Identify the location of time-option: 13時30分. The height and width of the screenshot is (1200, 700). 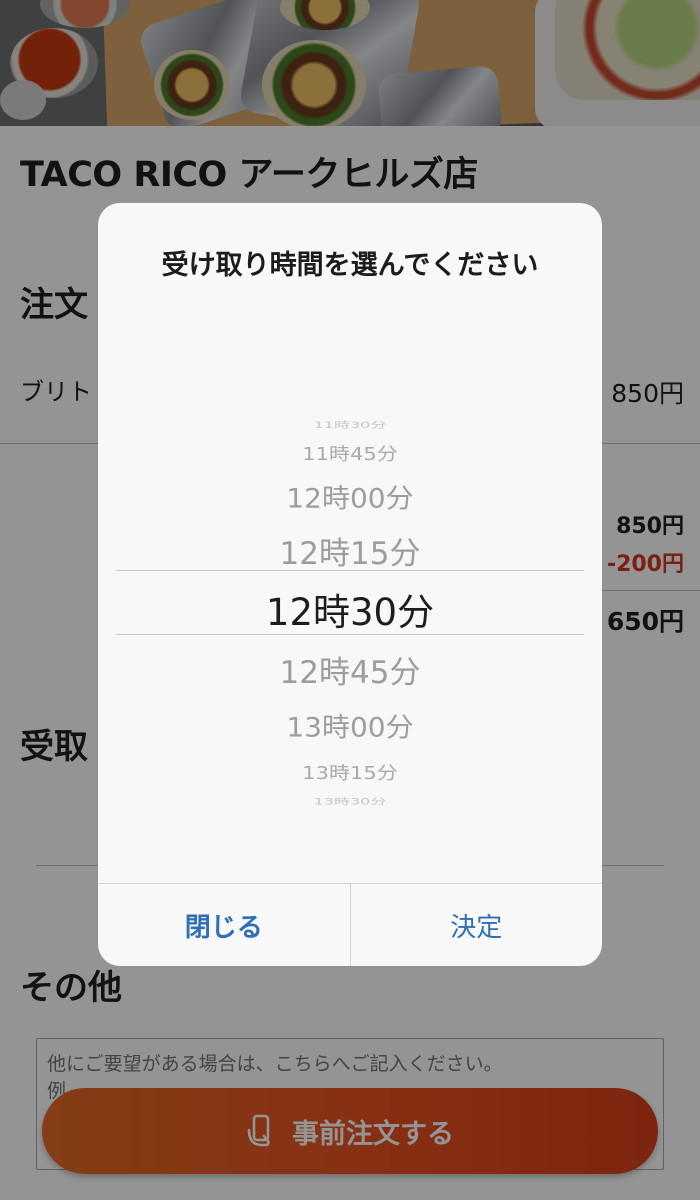
(350, 802).